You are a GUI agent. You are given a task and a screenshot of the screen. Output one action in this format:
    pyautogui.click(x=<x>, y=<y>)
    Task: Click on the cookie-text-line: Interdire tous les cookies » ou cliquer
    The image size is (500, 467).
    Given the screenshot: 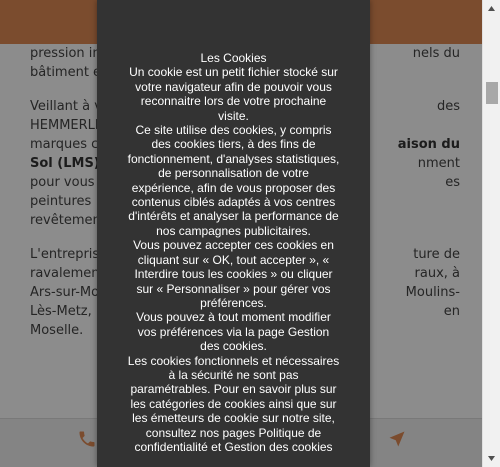 What is the action you would take?
    pyautogui.click(x=233, y=274)
    